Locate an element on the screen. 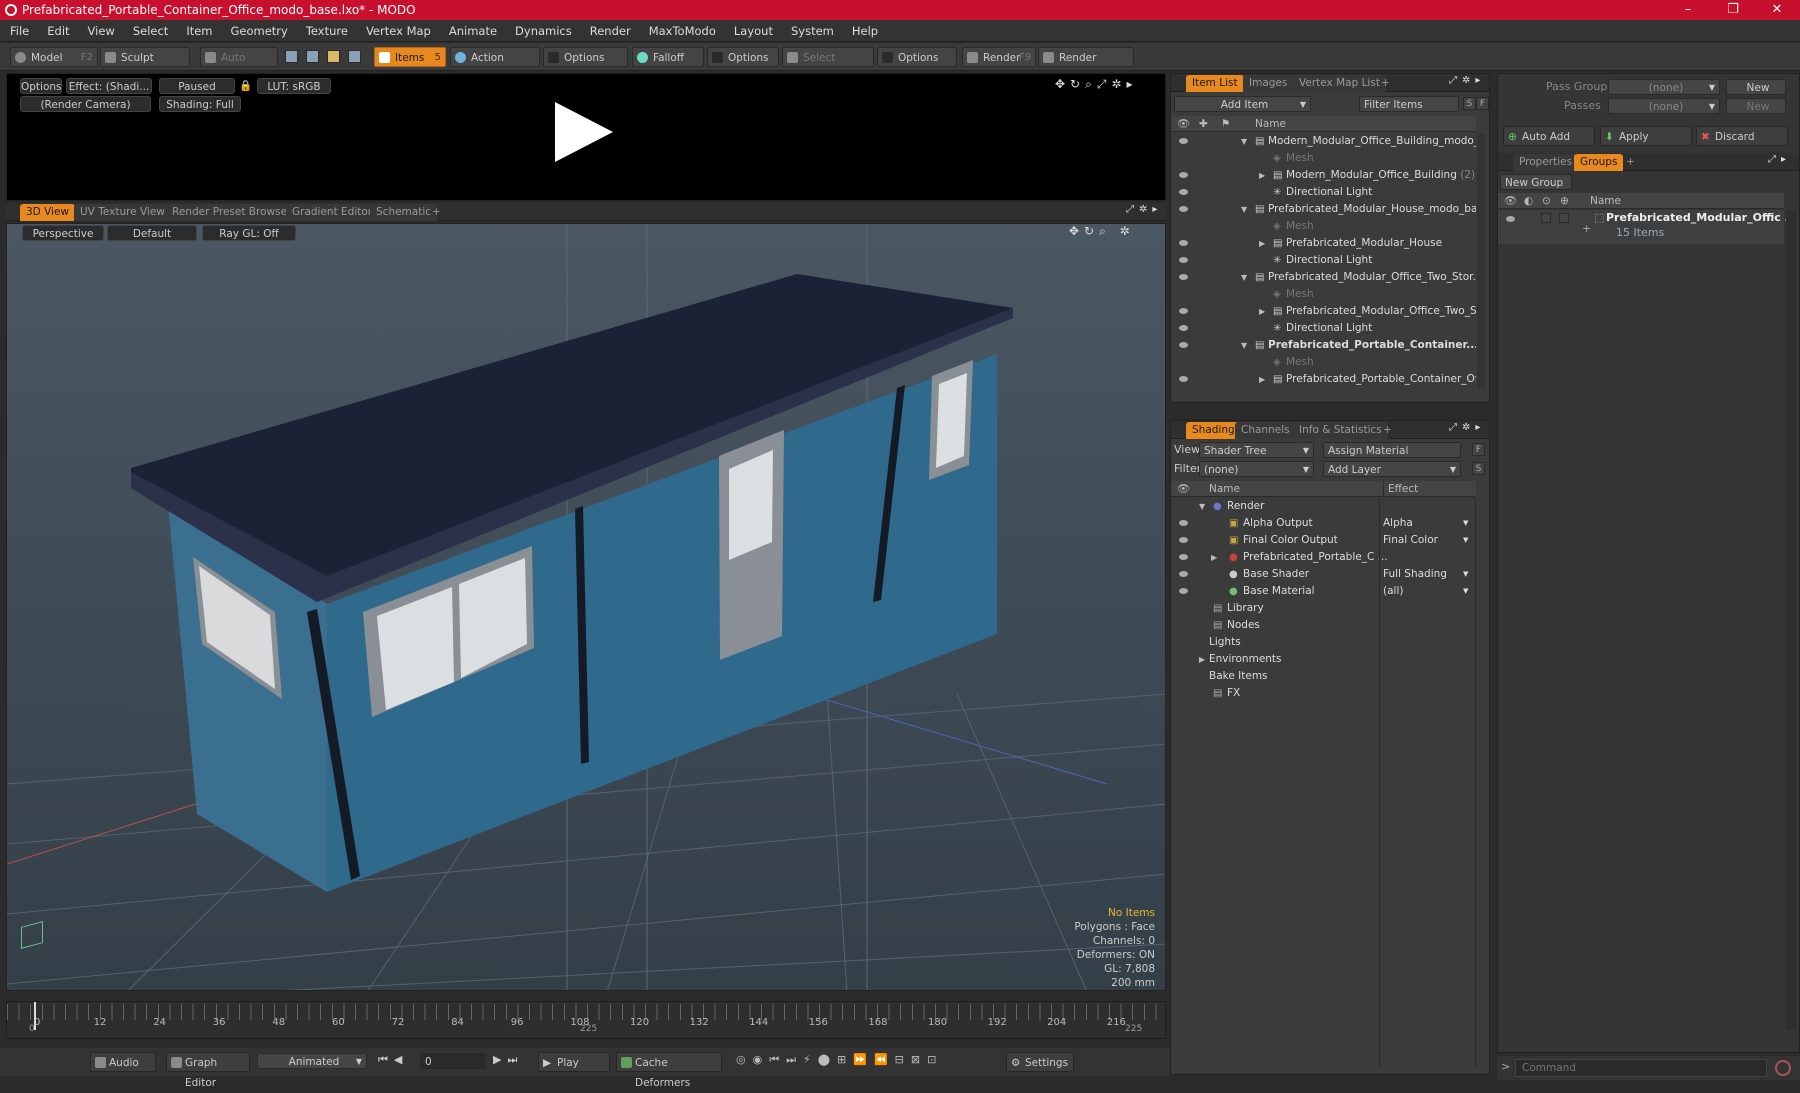 The height and width of the screenshot is (1093, 1800). tab-vertex-map-list: Vertex Map List is located at coordinates (1339, 83).